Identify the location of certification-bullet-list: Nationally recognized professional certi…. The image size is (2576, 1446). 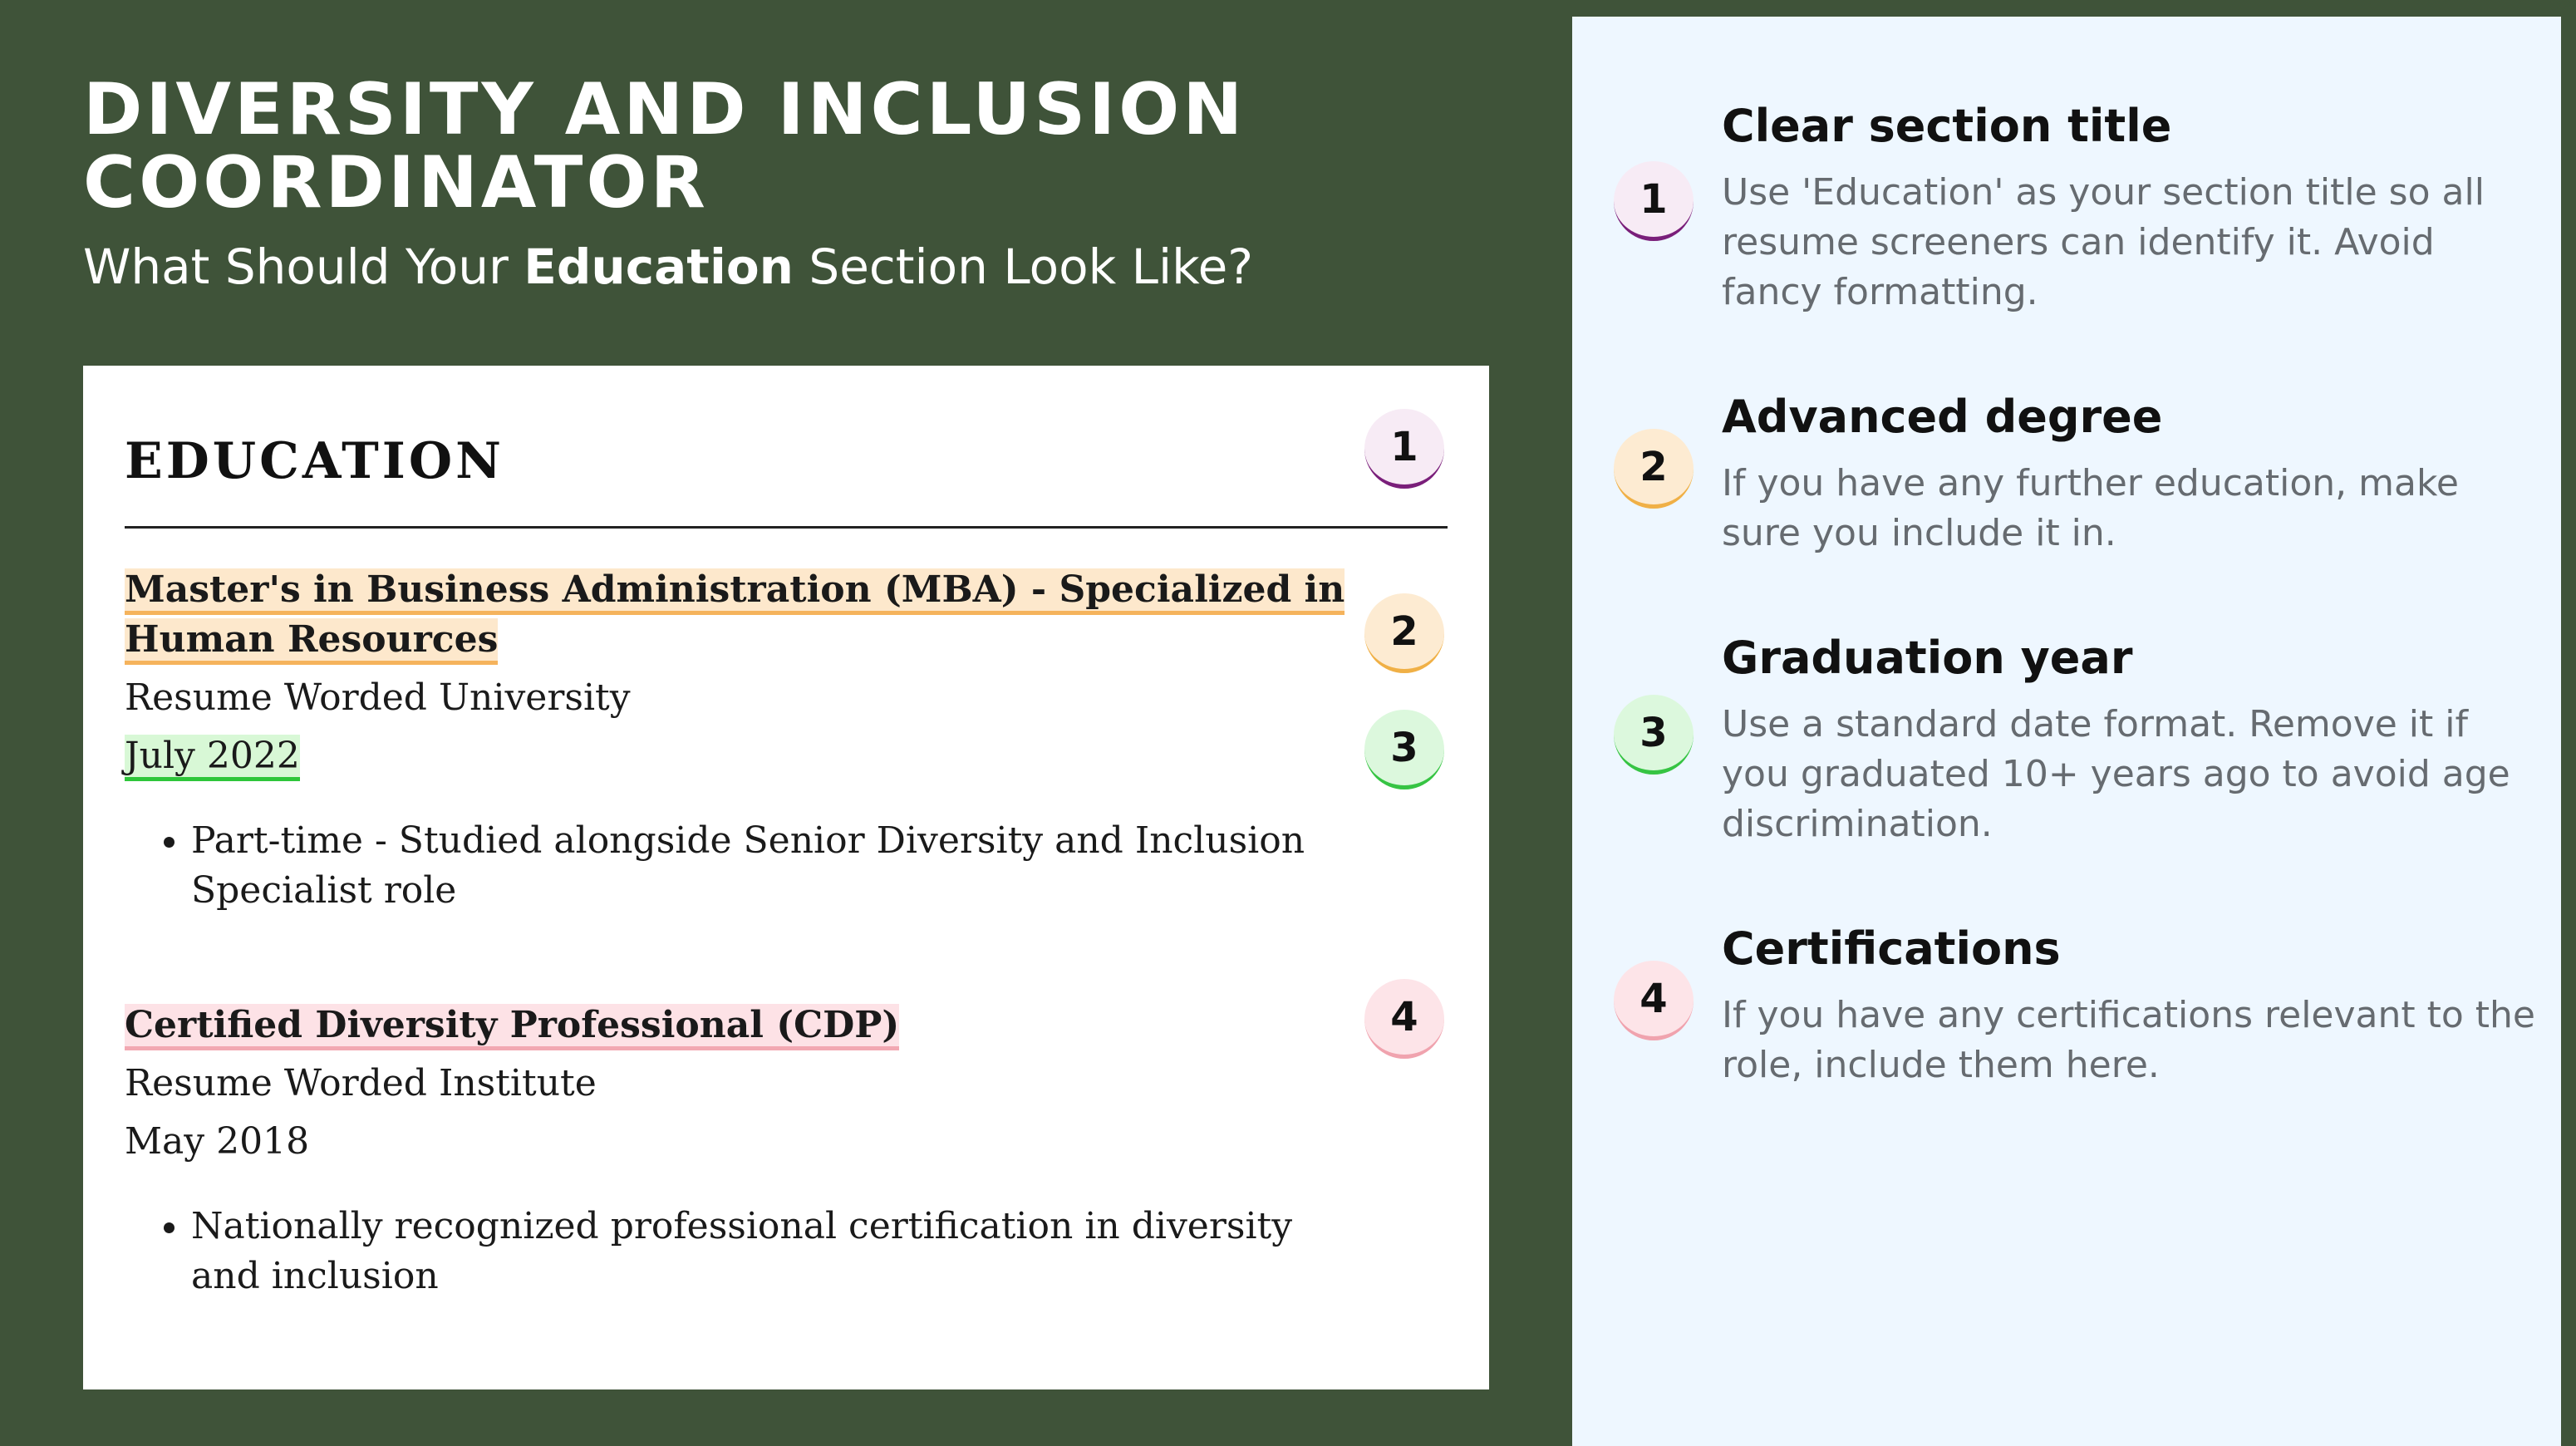
(739, 1251).